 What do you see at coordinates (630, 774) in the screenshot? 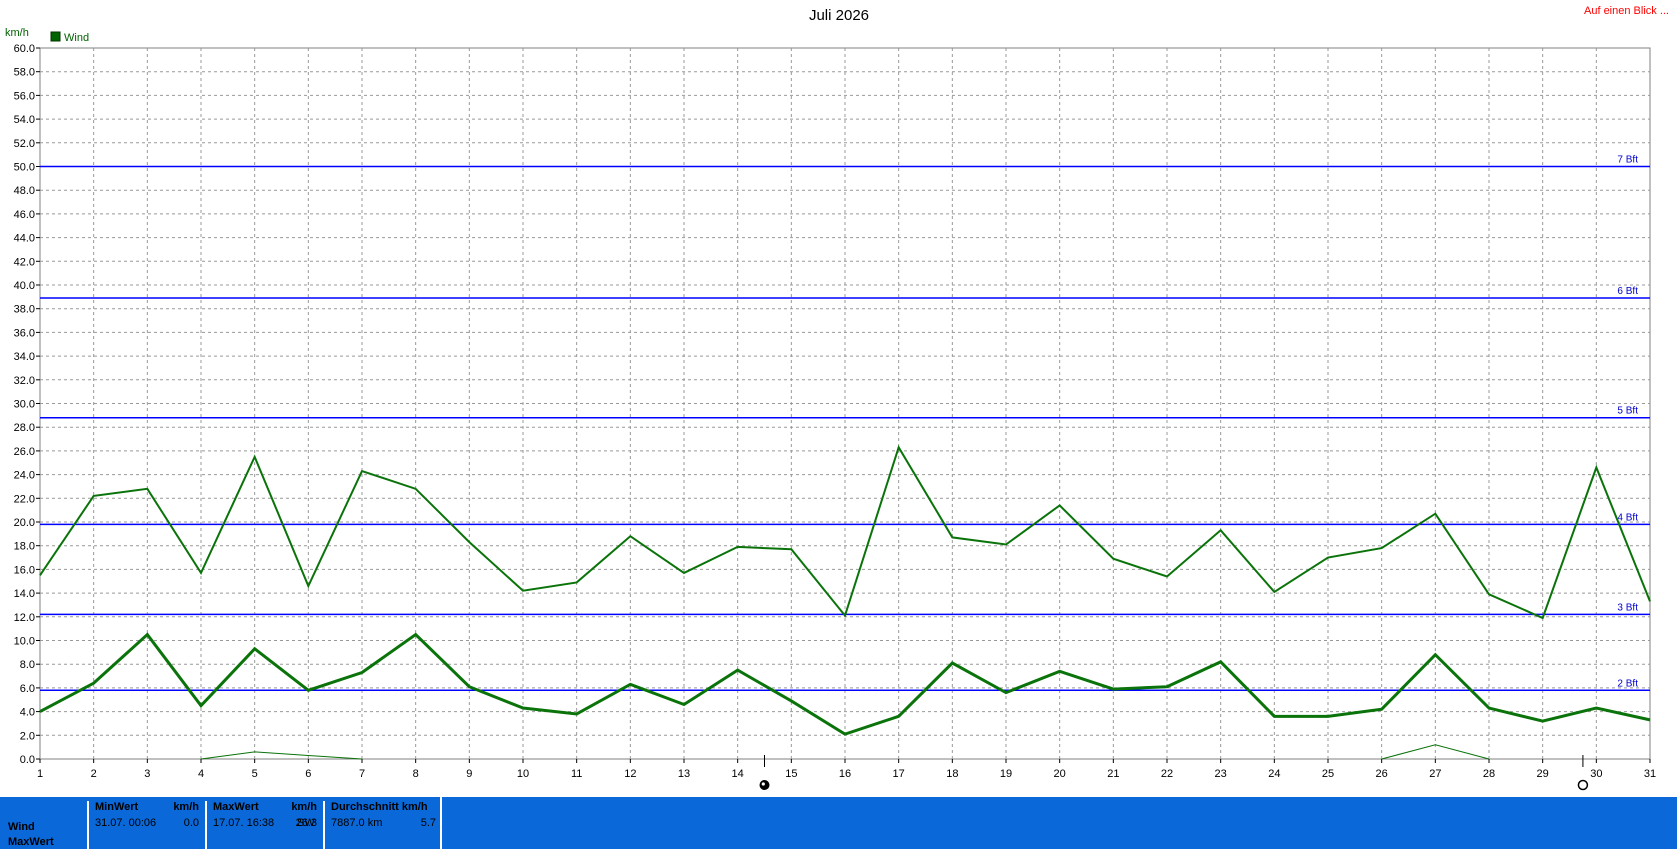
I see `x-tick-label: 12` at bounding box center [630, 774].